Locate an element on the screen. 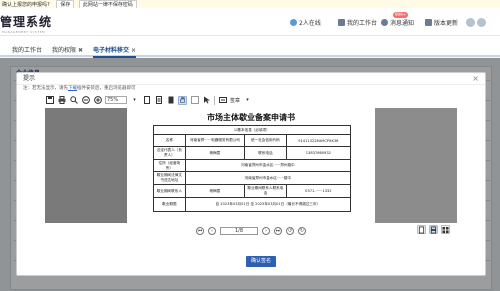 Image resolution: width=500 pixels, height=291 pixels. stamp-icon is located at coordinates (222, 100).